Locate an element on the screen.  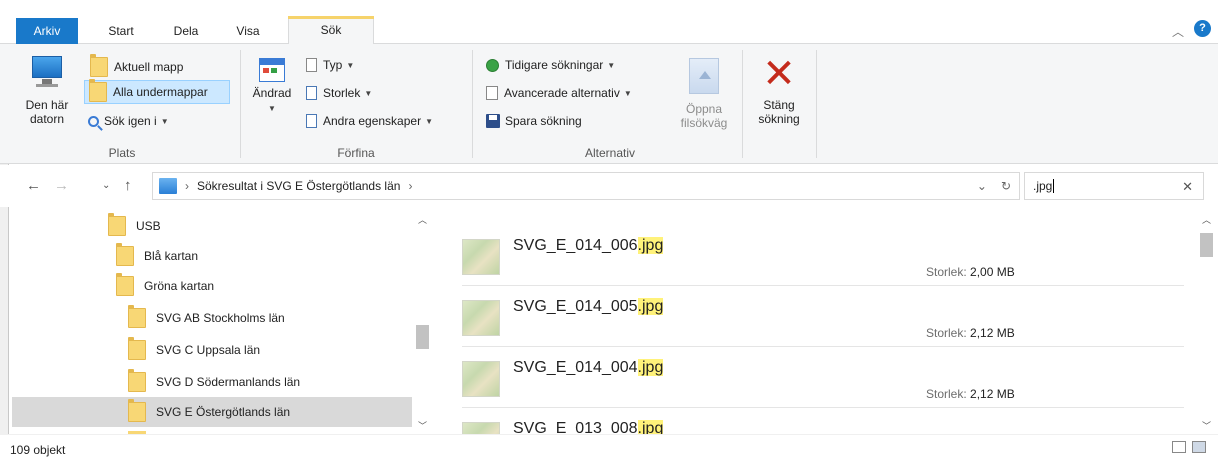
properties-icon is located at coordinates (311, 121).